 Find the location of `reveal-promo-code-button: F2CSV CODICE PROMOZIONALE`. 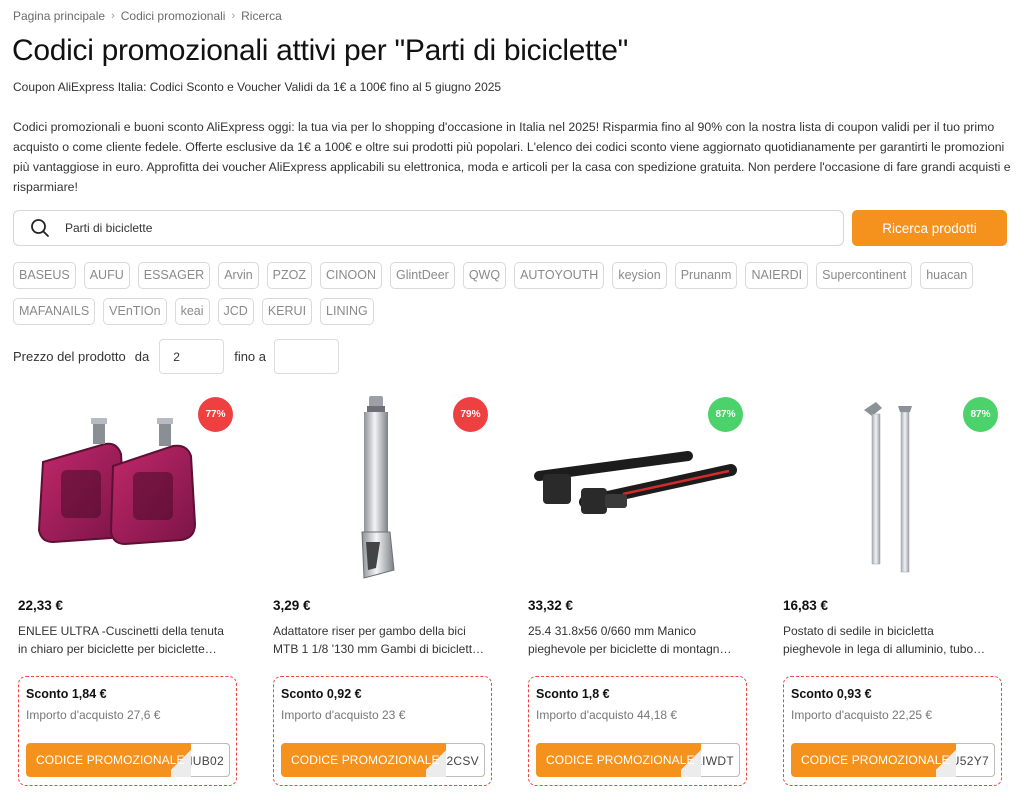

reveal-promo-code-button: F2CSV CODICE PROMOZIONALE is located at coordinates (383, 760).